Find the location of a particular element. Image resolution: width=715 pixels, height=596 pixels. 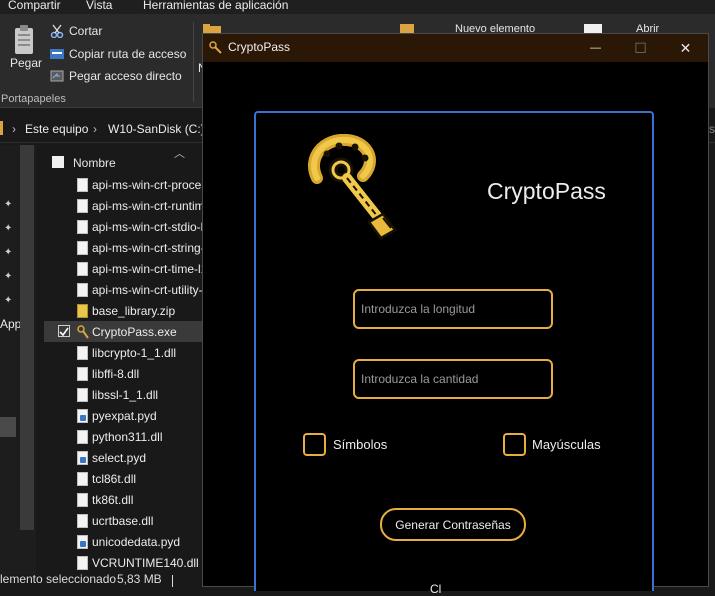

uppercase-label: Mayúsculas is located at coordinates (566, 444).